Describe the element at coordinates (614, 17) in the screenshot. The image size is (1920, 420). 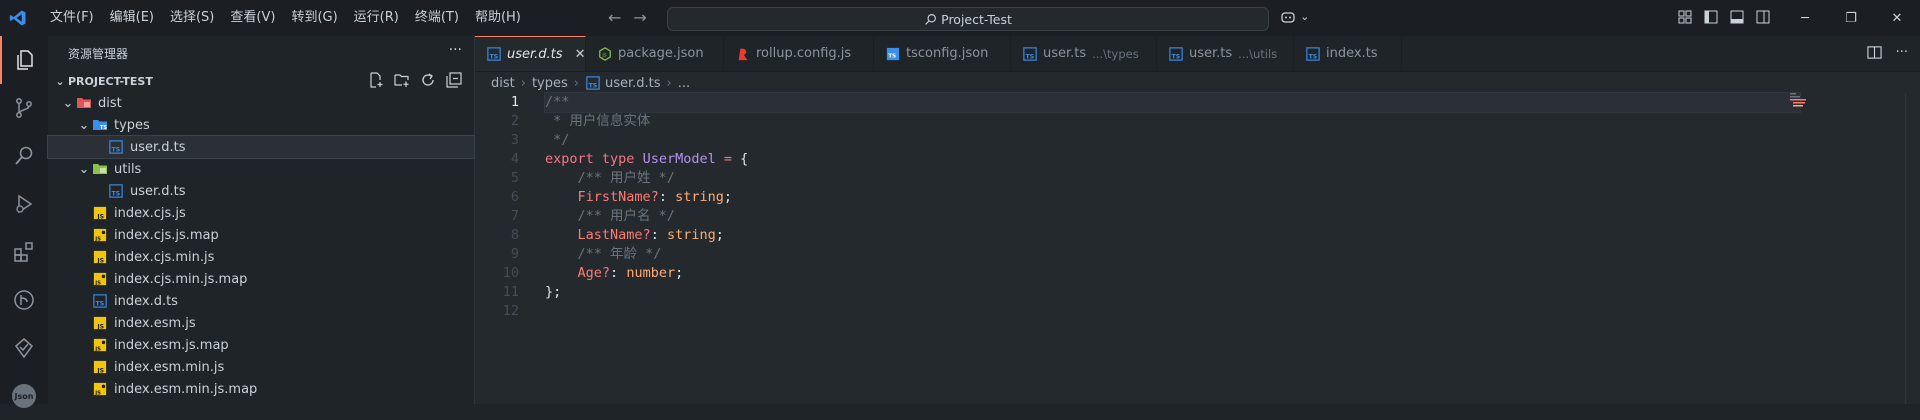
I see `back-arrow-icon: ←` at that location.